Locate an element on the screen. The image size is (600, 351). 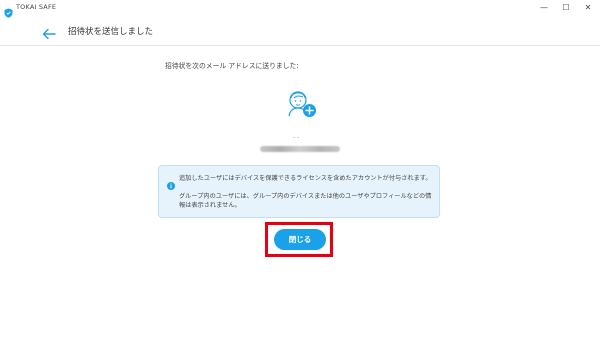
window-close-button: ✕ is located at coordinates (588, 8).